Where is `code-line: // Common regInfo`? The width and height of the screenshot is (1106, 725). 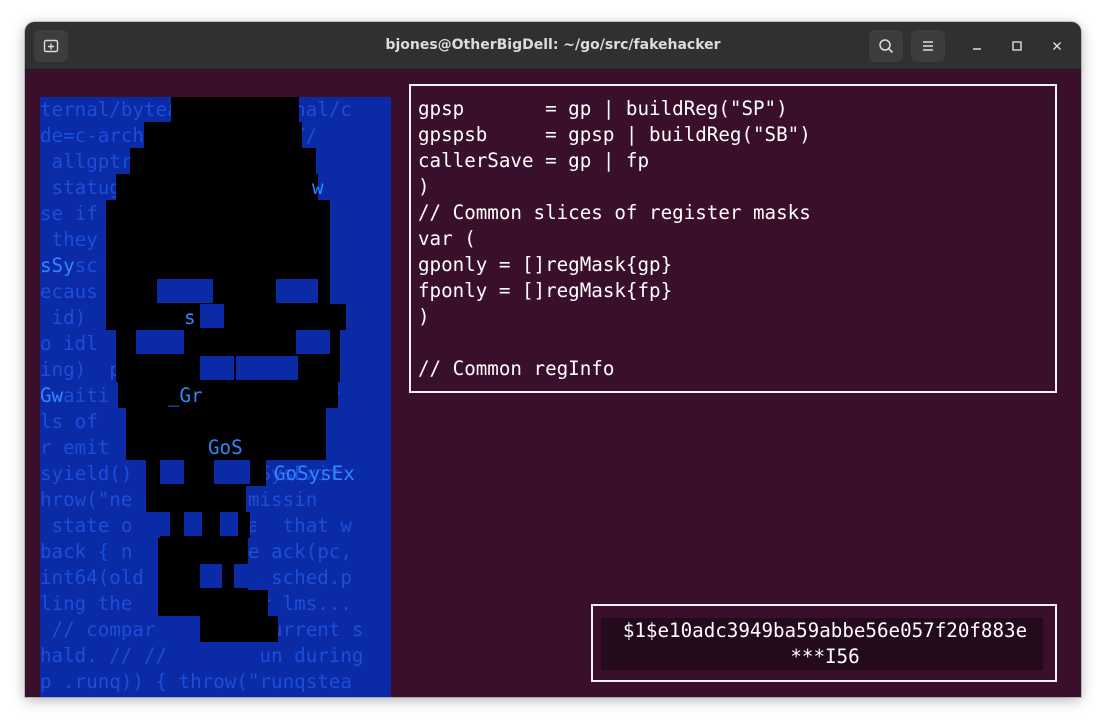 code-line: // Common regInfo is located at coordinates (516, 368).